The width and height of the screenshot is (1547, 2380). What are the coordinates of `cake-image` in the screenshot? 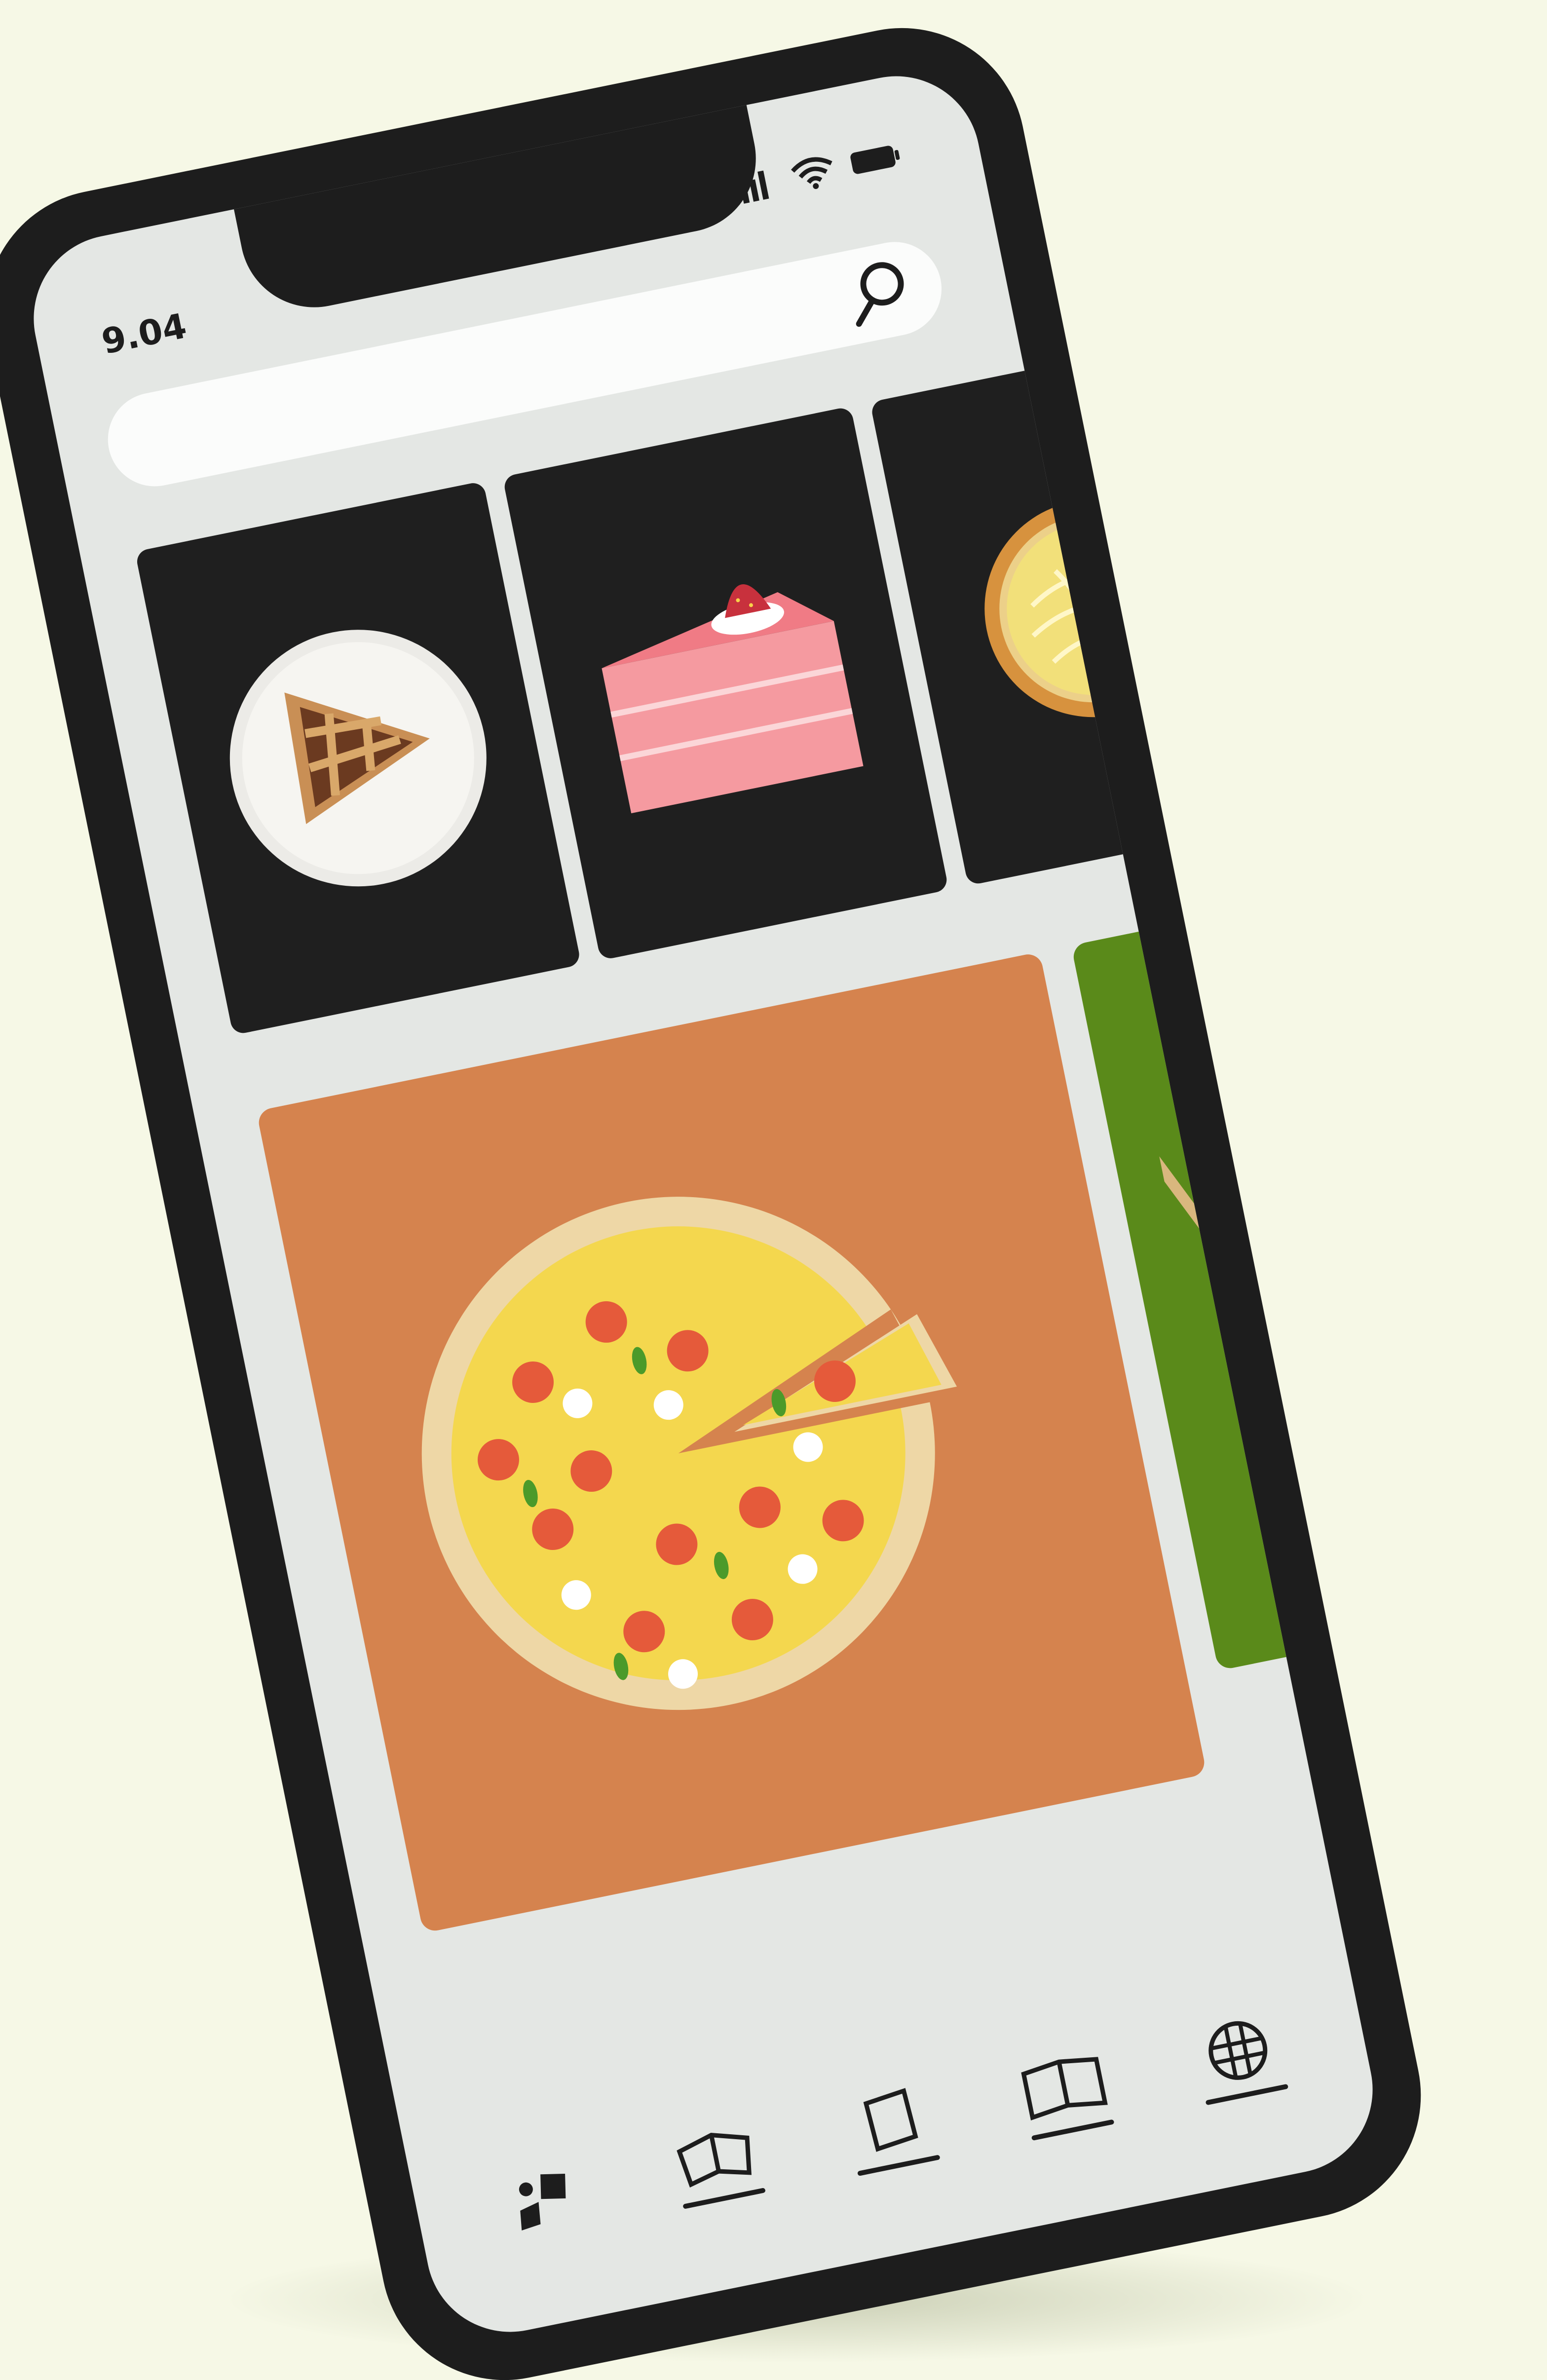 It's located at (733, 699).